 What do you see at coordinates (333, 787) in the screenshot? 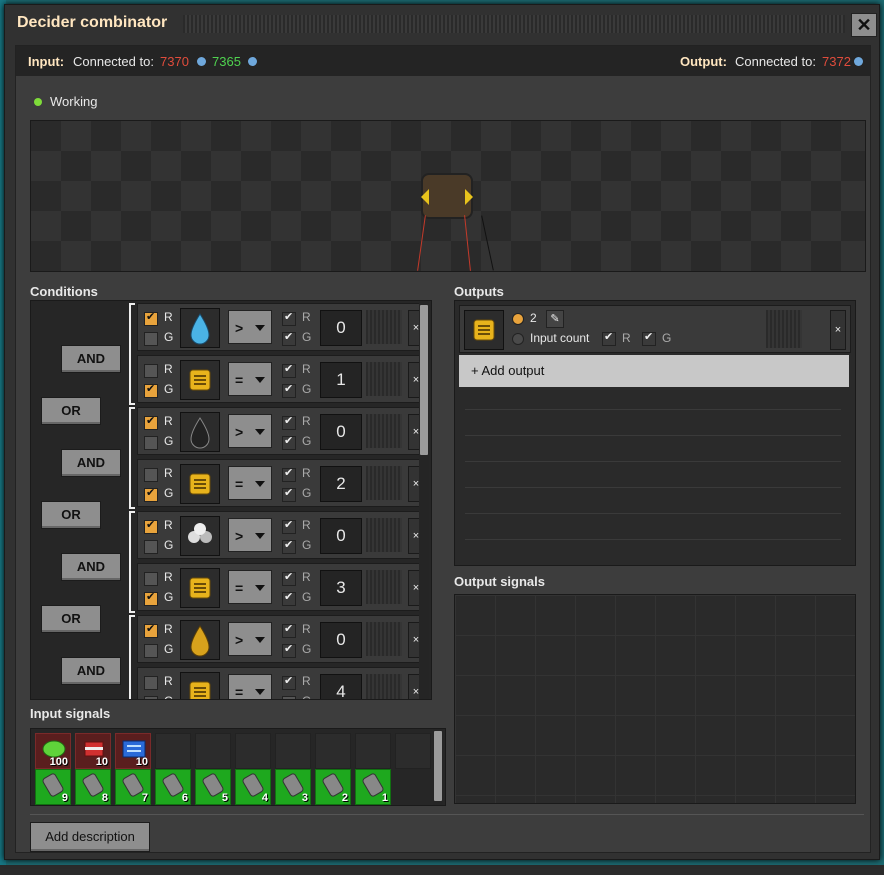
I see `input-signal-green-slot: 2` at bounding box center [333, 787].